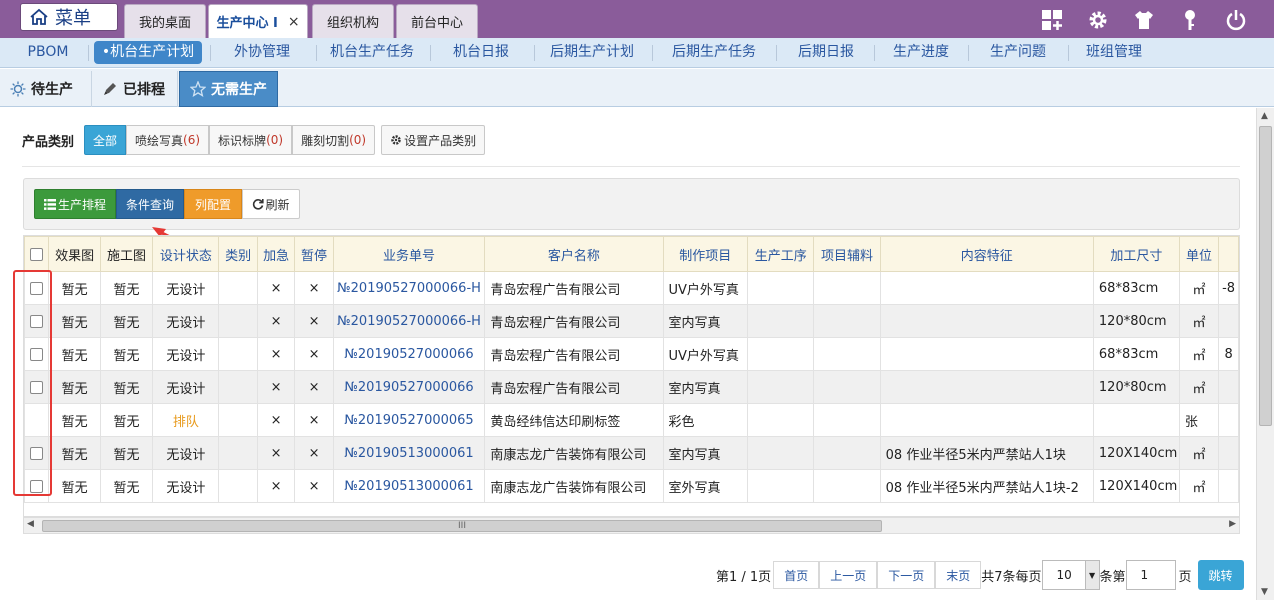 The image size is (1274, 600). I want to click on set-category-button: 设置产品类别, so click(433, 140).